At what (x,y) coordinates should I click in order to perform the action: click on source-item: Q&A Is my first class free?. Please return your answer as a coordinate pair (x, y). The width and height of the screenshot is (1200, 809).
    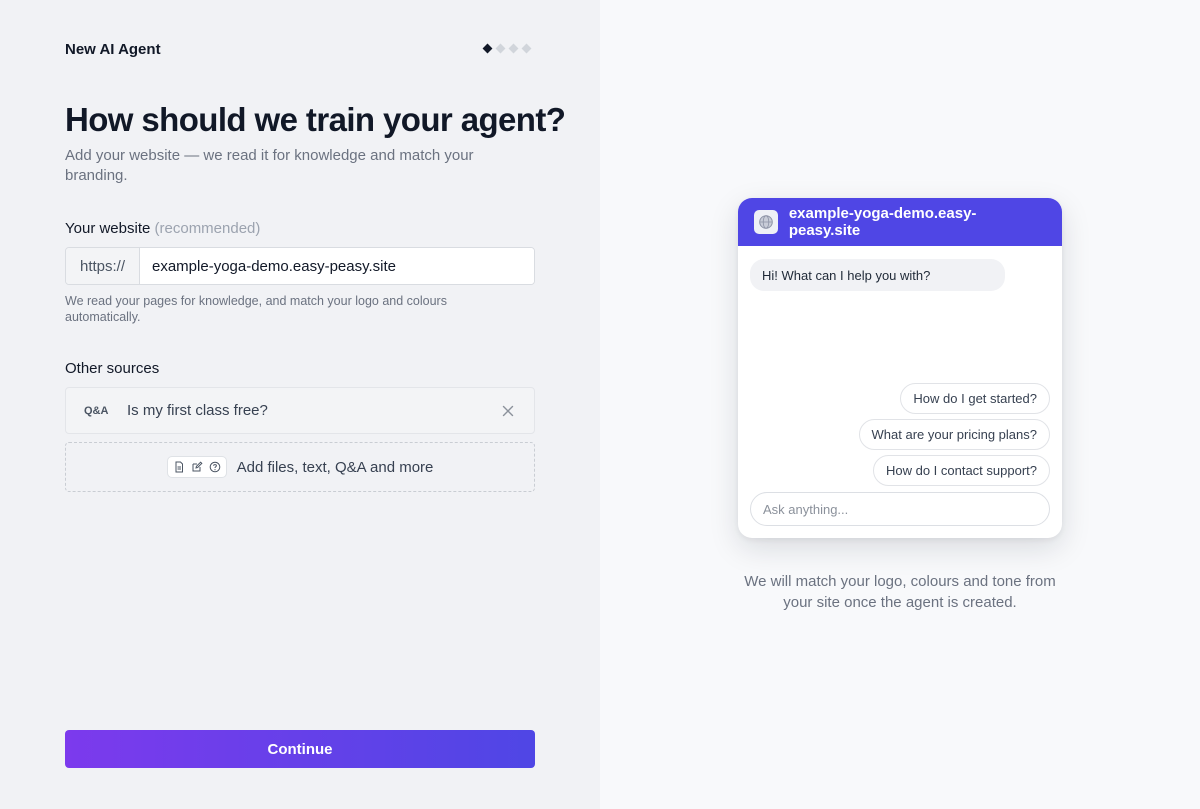
    Looking at the image, I should click on (300, 410).